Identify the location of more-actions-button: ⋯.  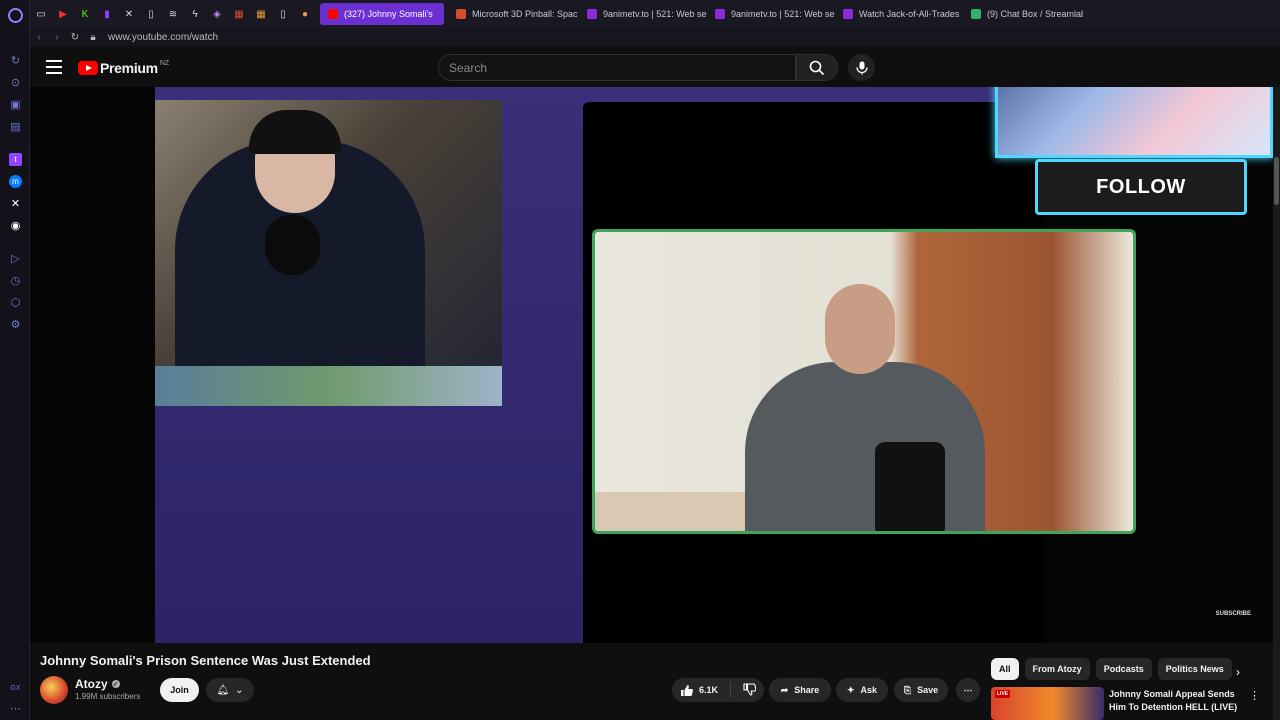
(968, 690).